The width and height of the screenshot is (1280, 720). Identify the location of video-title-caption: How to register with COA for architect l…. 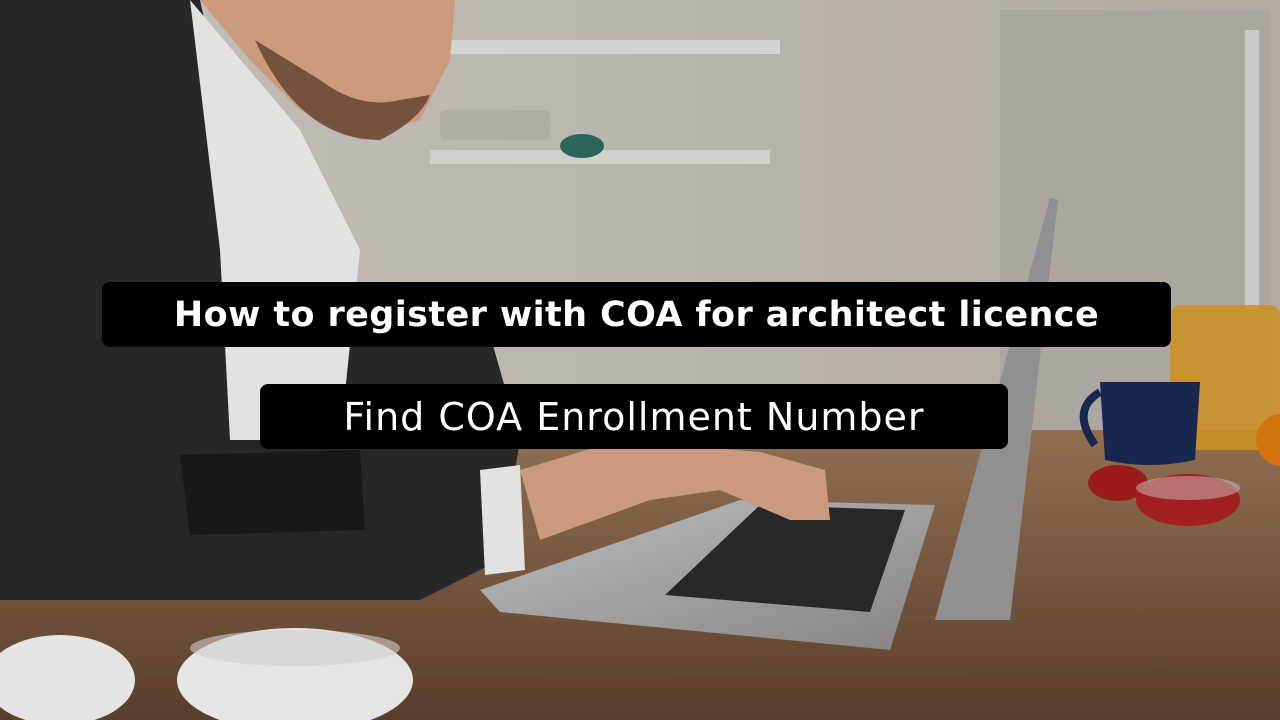
(636, 314).